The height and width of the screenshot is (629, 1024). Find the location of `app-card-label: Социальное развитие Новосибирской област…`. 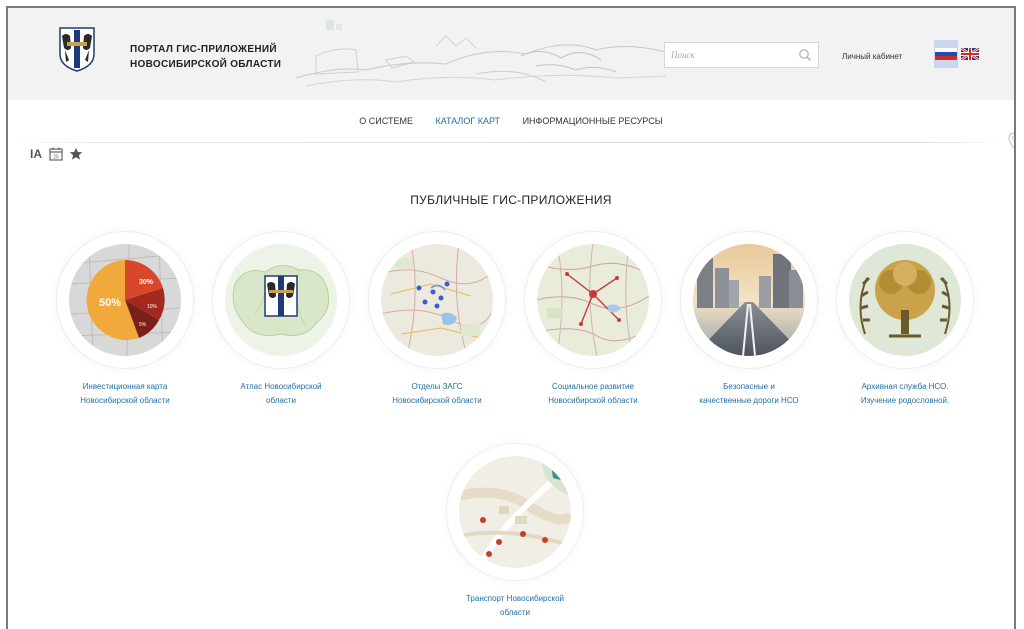

app-card-label: Социальное развитие Новосибирской област… is located at coordinates (593, 394).